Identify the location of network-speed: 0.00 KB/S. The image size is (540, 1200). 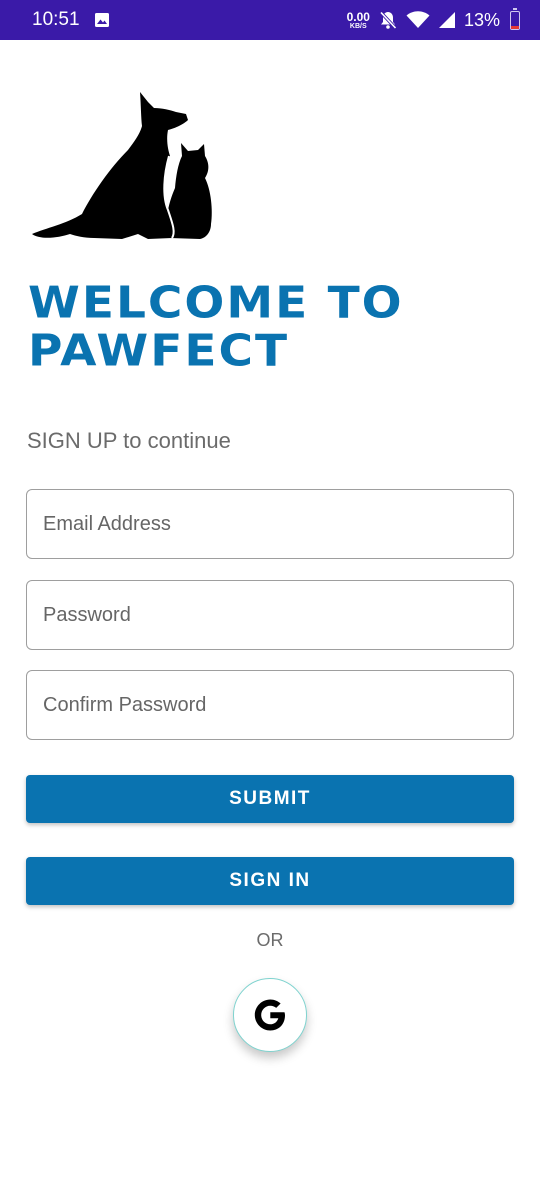
(358, 20).